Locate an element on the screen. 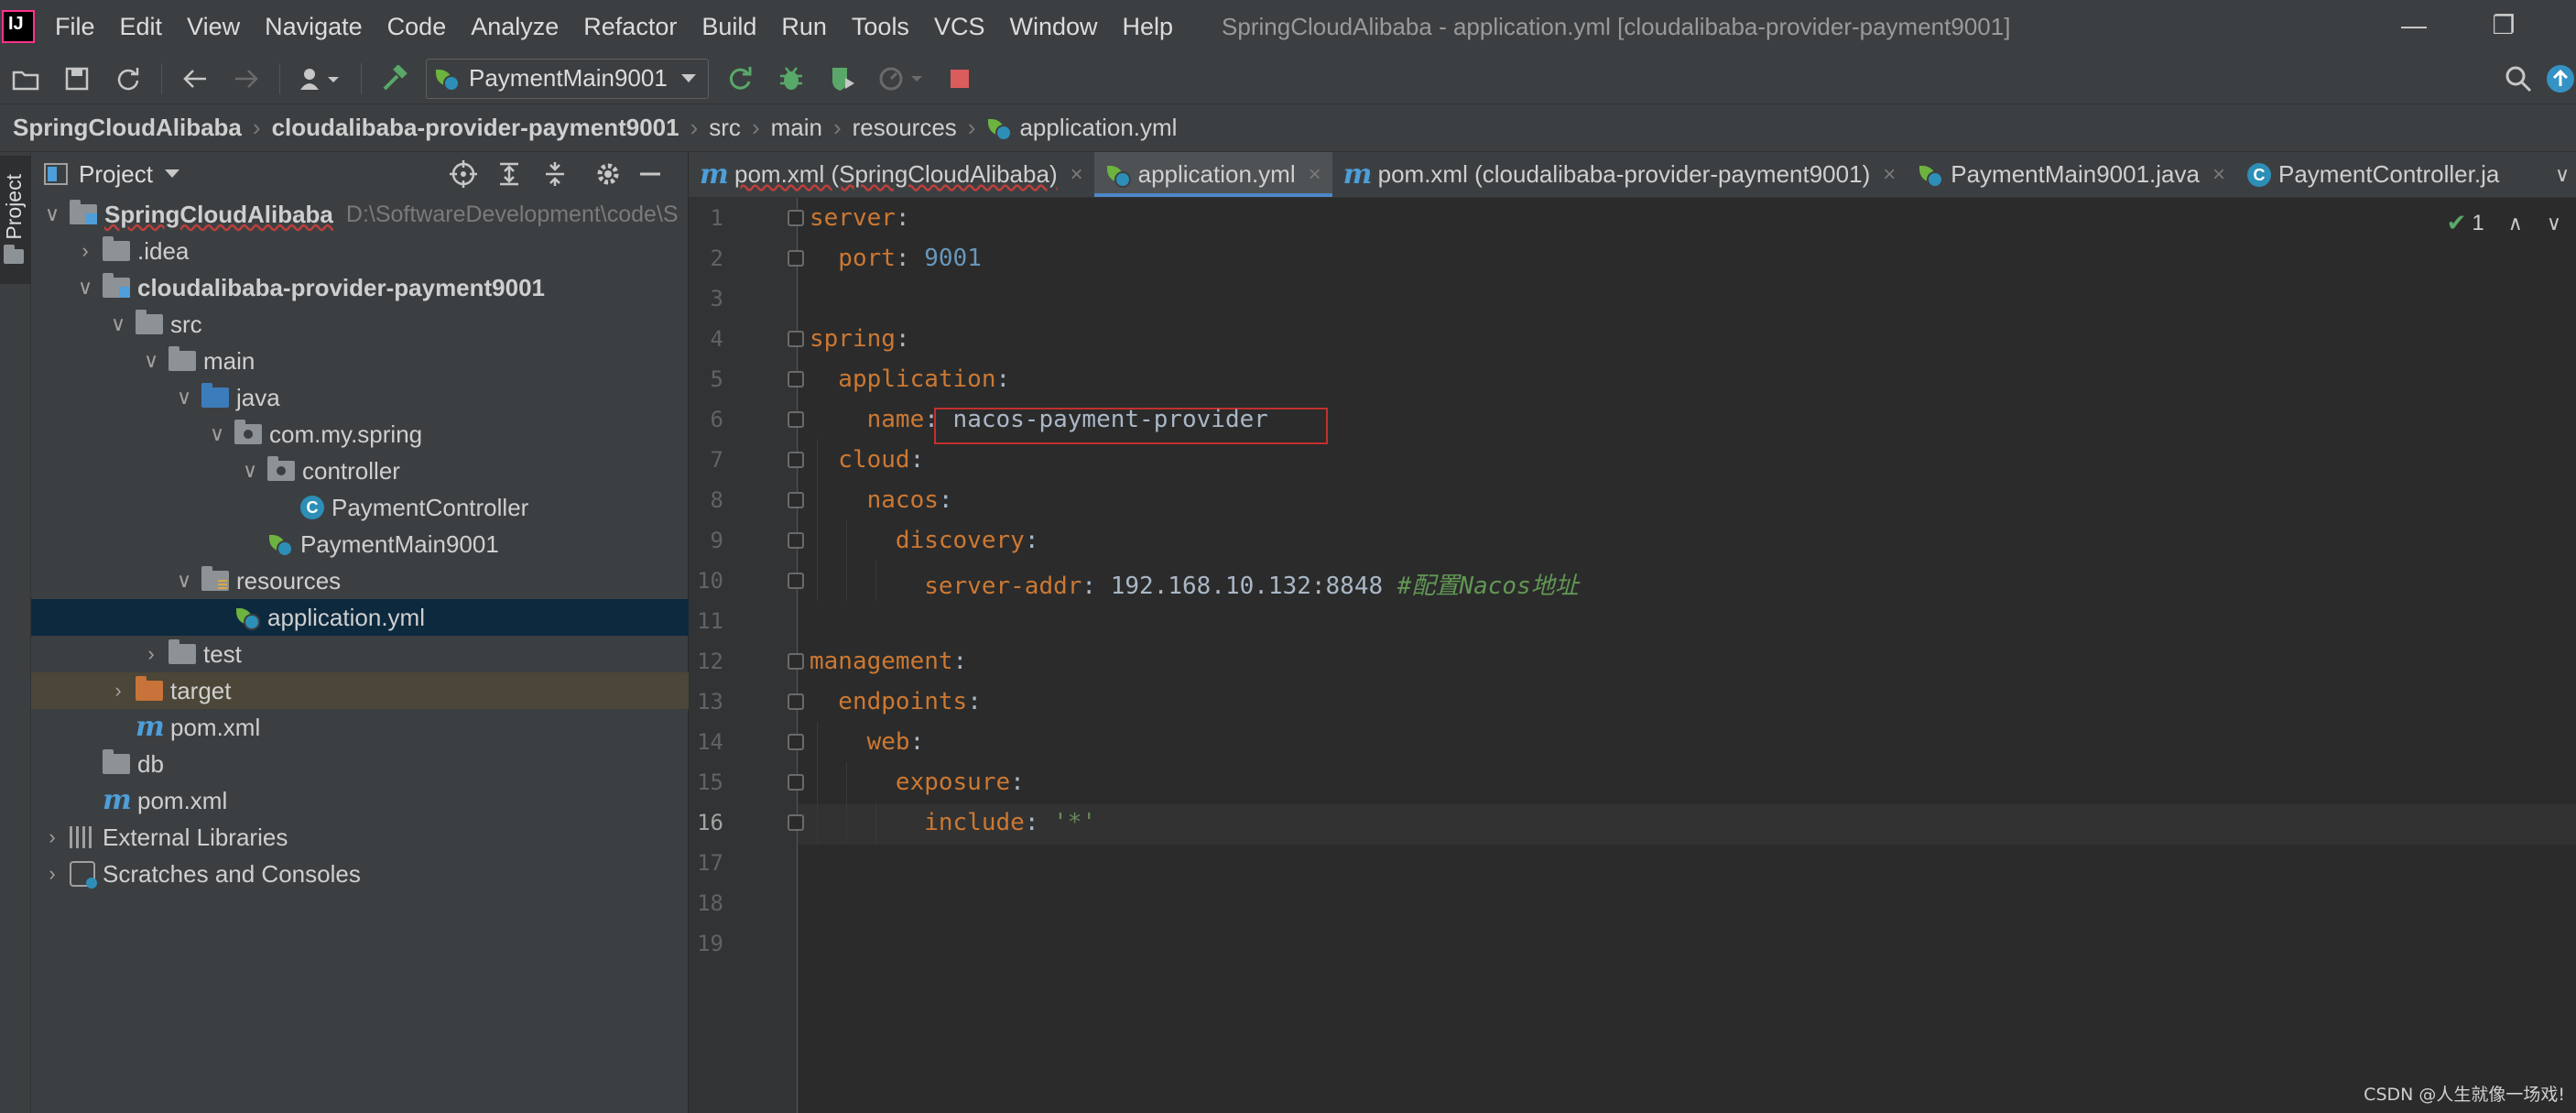 Image resolution: width=2576 pixels, height=1113 pixels. tab-payment-main: PaymentMain9001.java × is located at coordinates (2071, 174).